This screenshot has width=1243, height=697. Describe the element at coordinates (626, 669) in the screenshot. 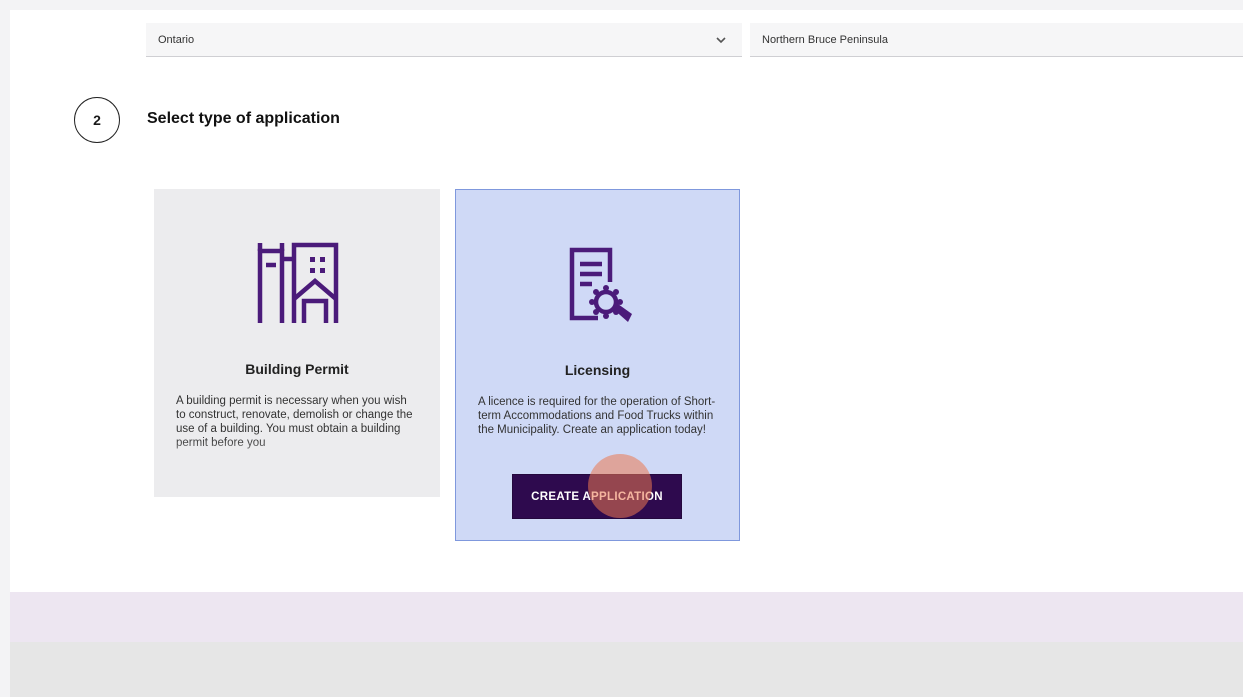

I see `footer` at that location.